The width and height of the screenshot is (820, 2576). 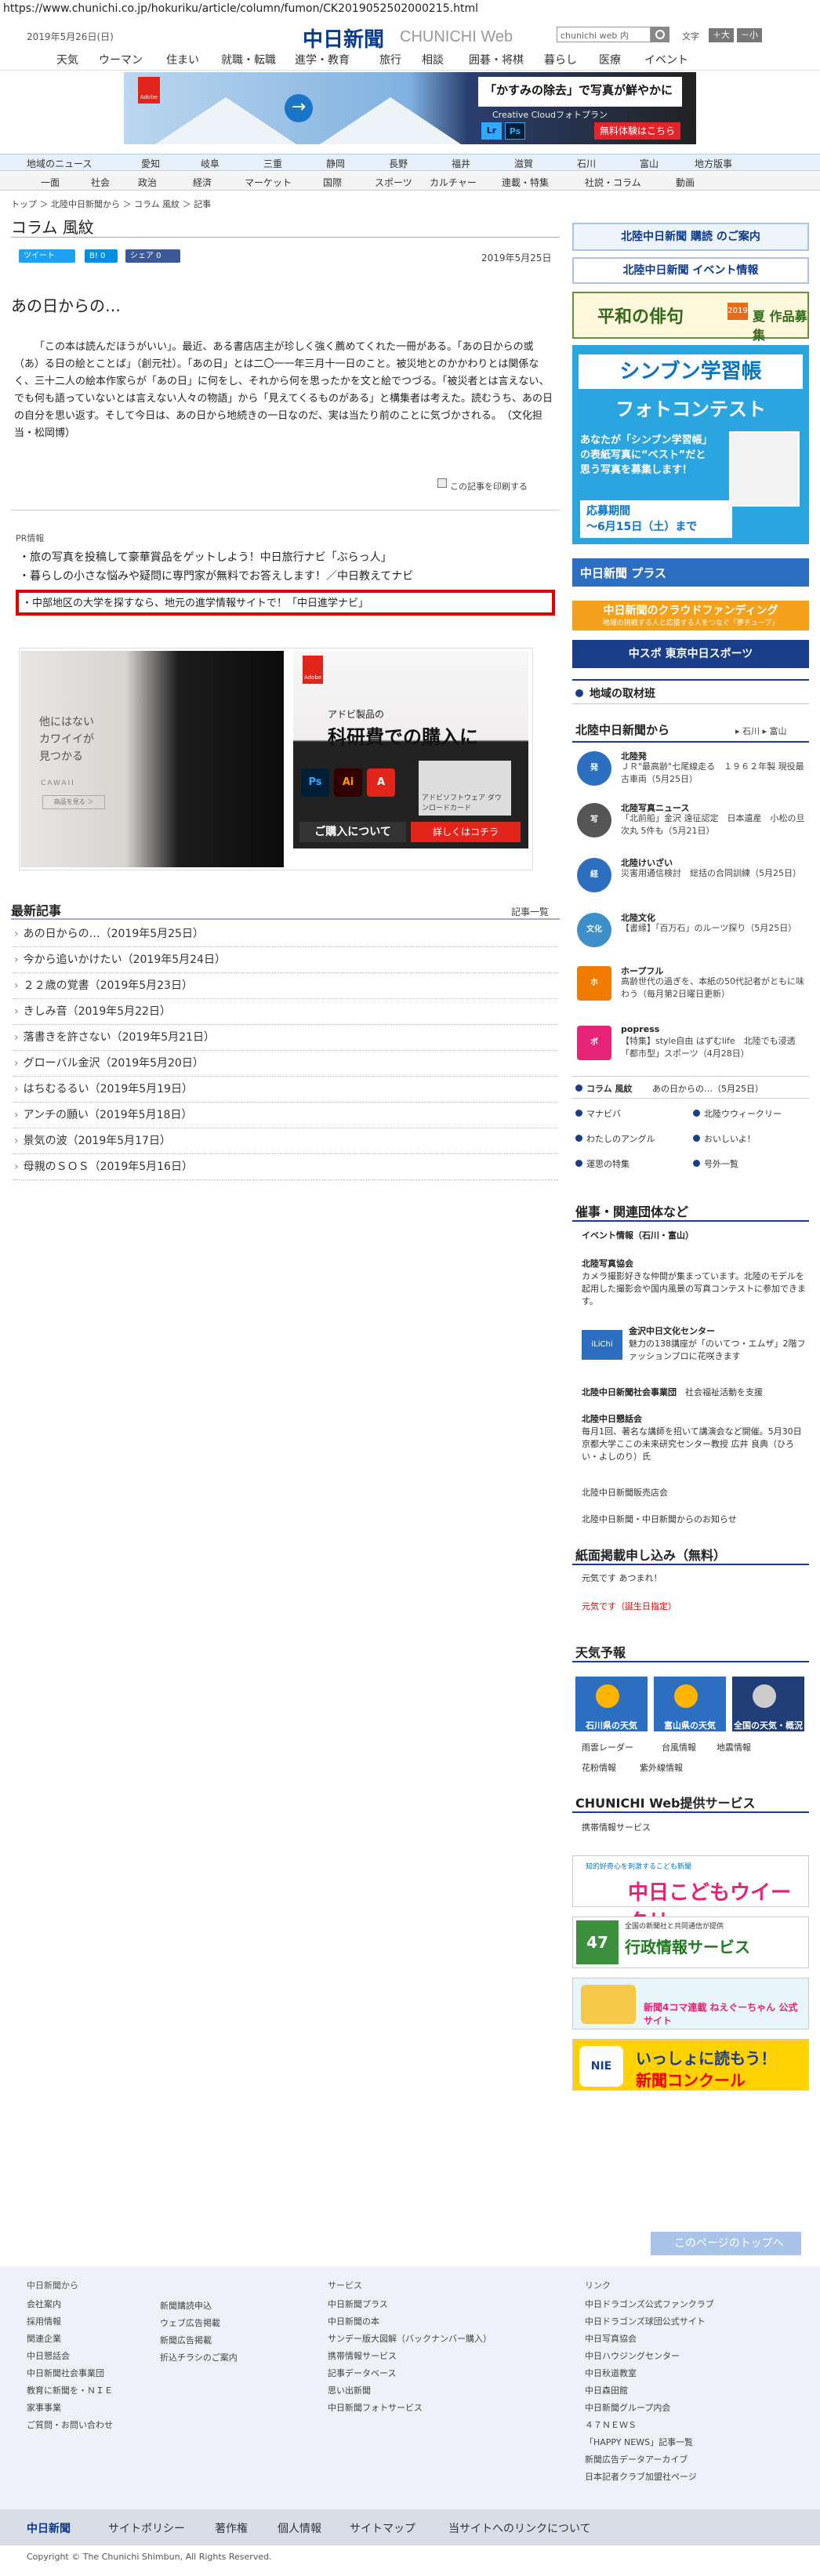 What do you see at coordinates (285, 934) in the screenshot?
I see `latest-item: あの日からの…（2019年5月25日）` at bounding box center [285, 934].